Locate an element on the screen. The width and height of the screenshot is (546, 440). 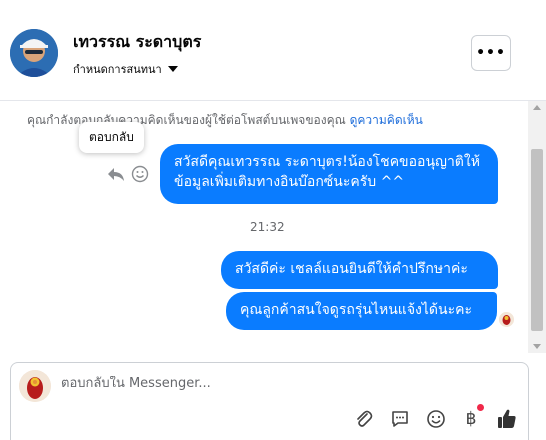
seen-avatar is located at coordinates (506, 319).